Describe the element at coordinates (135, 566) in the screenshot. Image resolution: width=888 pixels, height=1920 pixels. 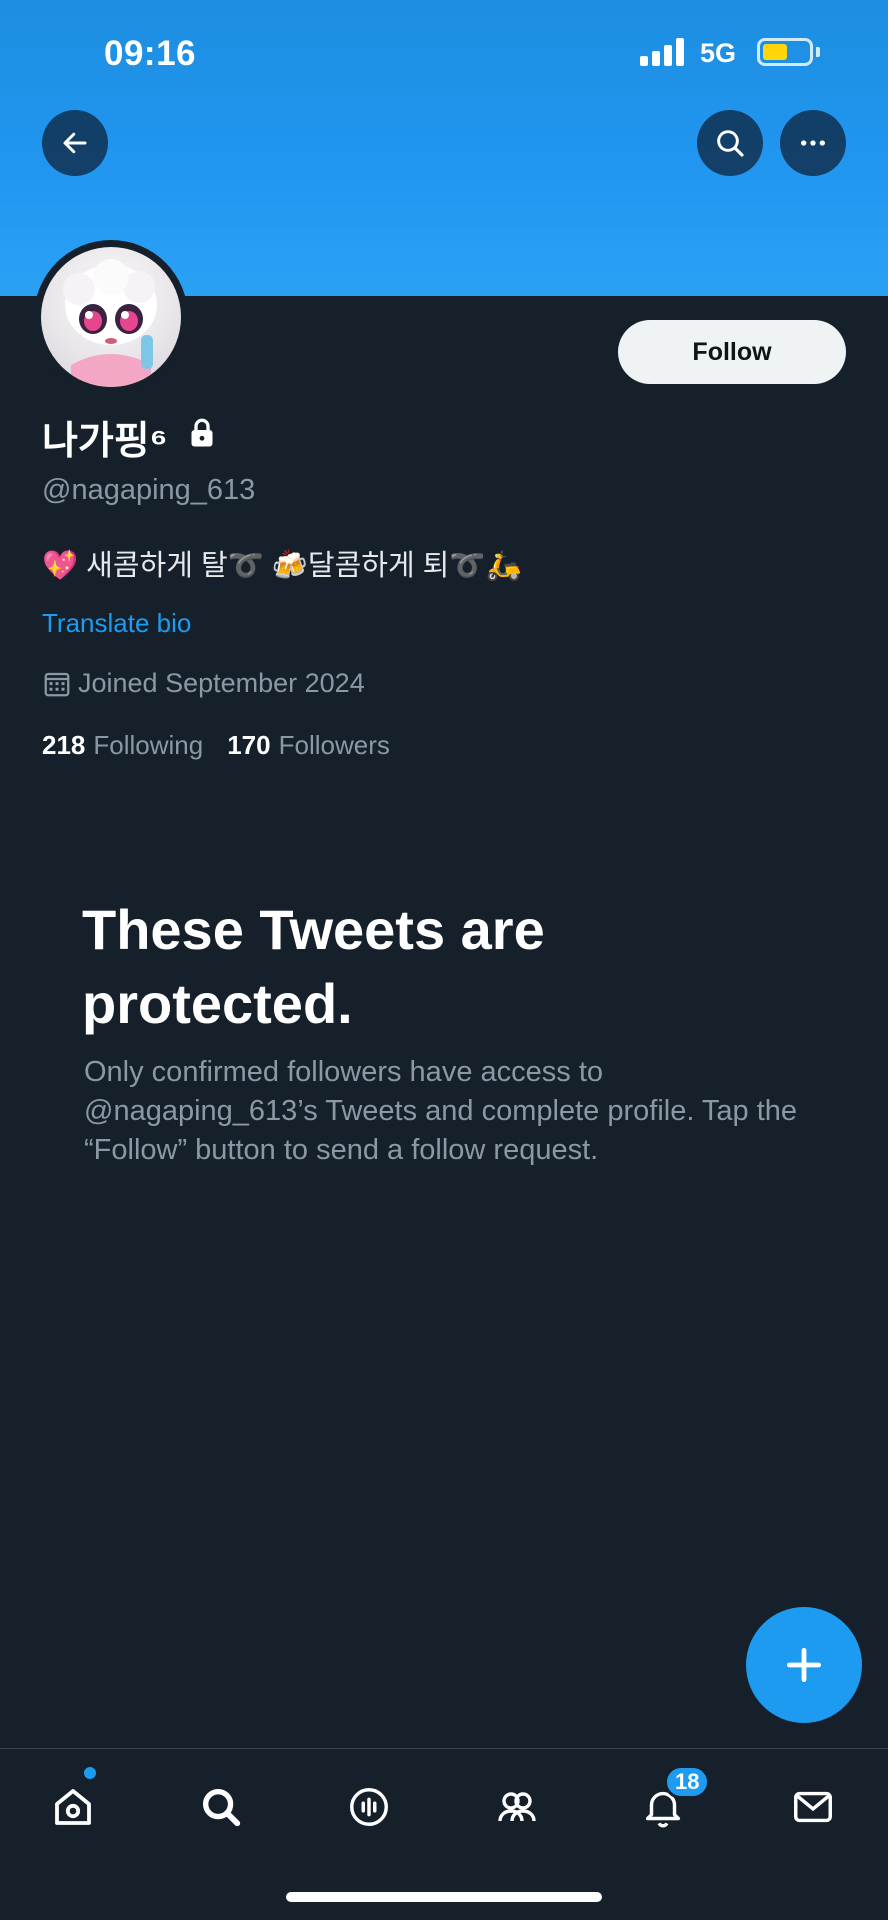
I see `bio-part-1: 💖 새콤하게 탈` at that location.